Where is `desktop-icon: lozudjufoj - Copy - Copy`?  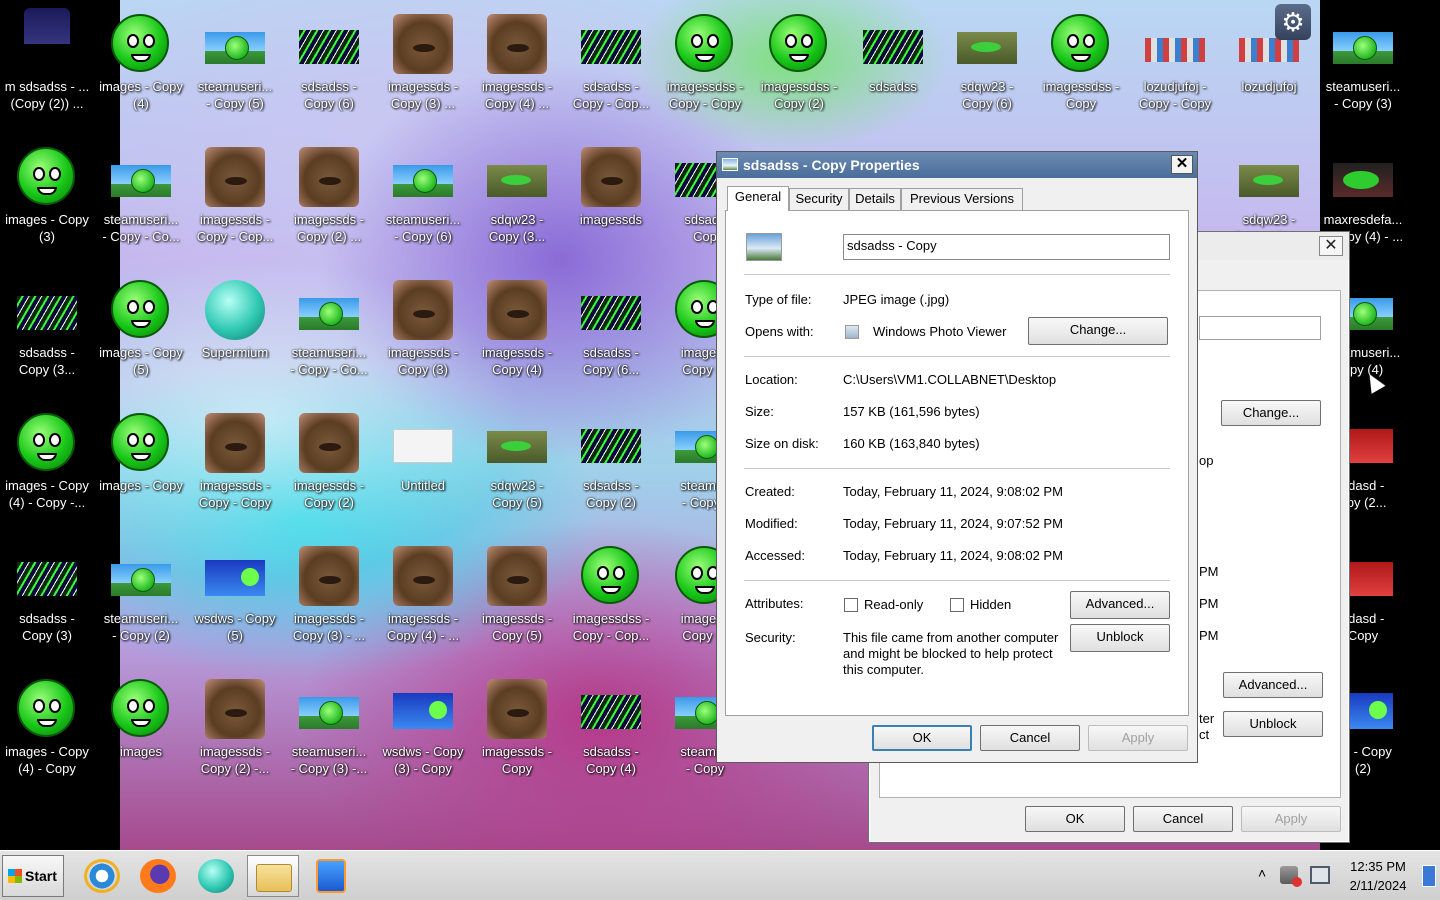 desktop-icon: lozudjufoj - Copy - Copy is located at coordinates (1175, 71).